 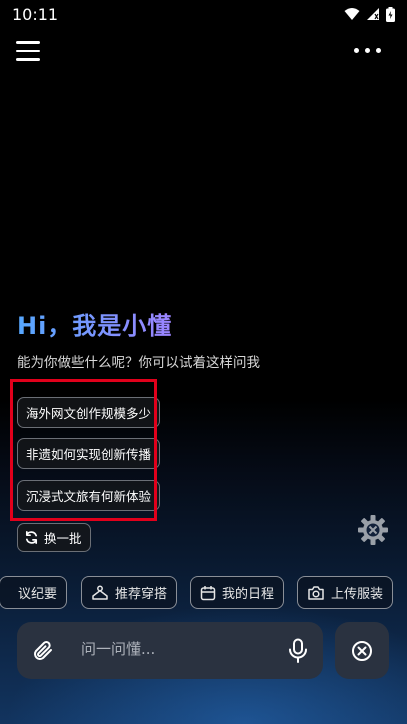 What do you see at coordinates (35, 14) in the screenshot?
I see `status-time: 10:11` at bounding box center [35, 14].